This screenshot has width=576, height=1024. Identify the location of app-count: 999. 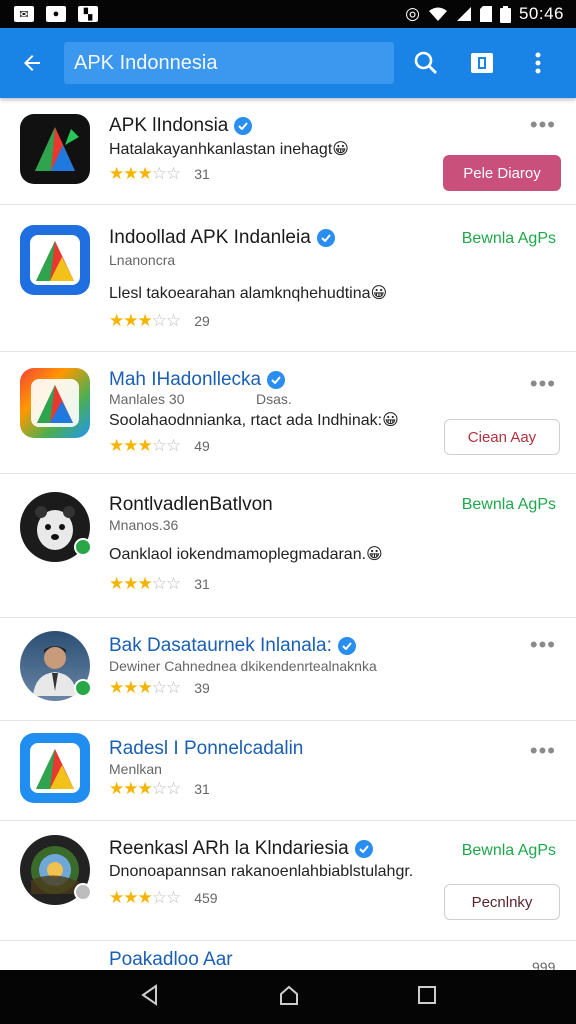
(544, 964).